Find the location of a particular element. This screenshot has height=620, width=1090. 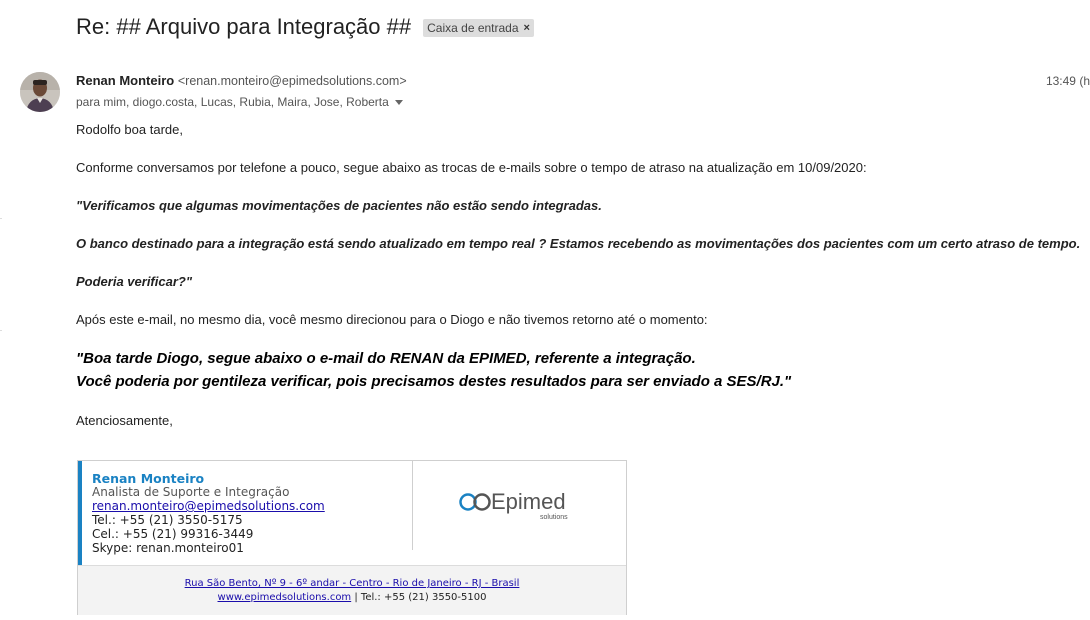

sender-email: <renan.monteiro@epimedsolutions.com> is located at coordinates (292, 81).